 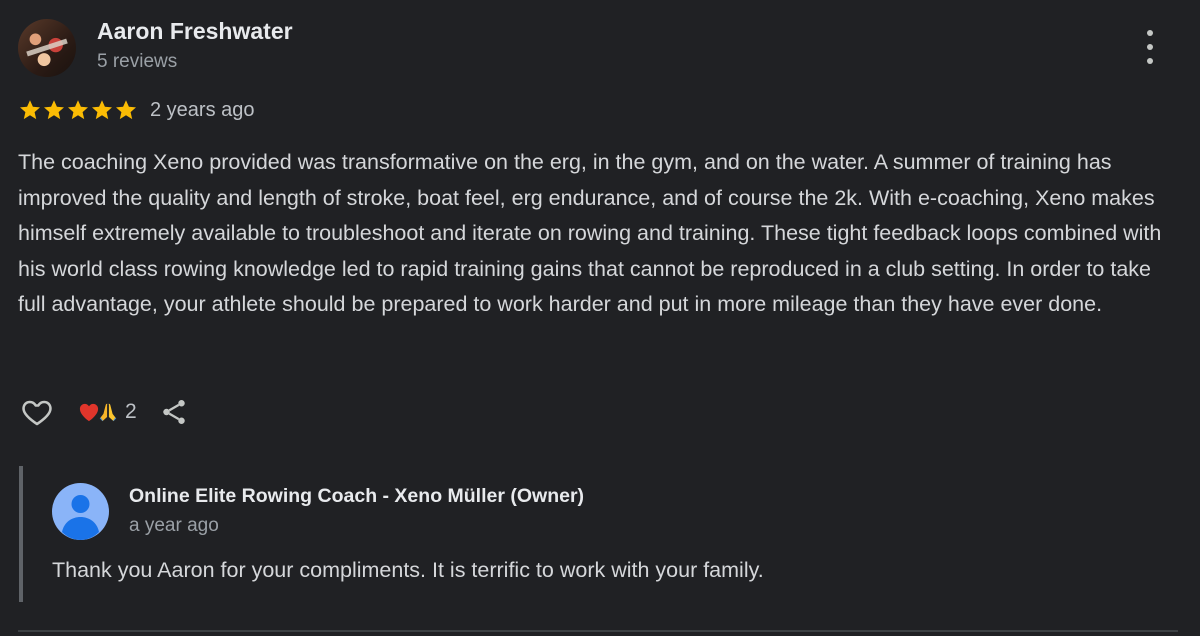 I want to click on avatar-photo-detail, so click(x=47, y=47).